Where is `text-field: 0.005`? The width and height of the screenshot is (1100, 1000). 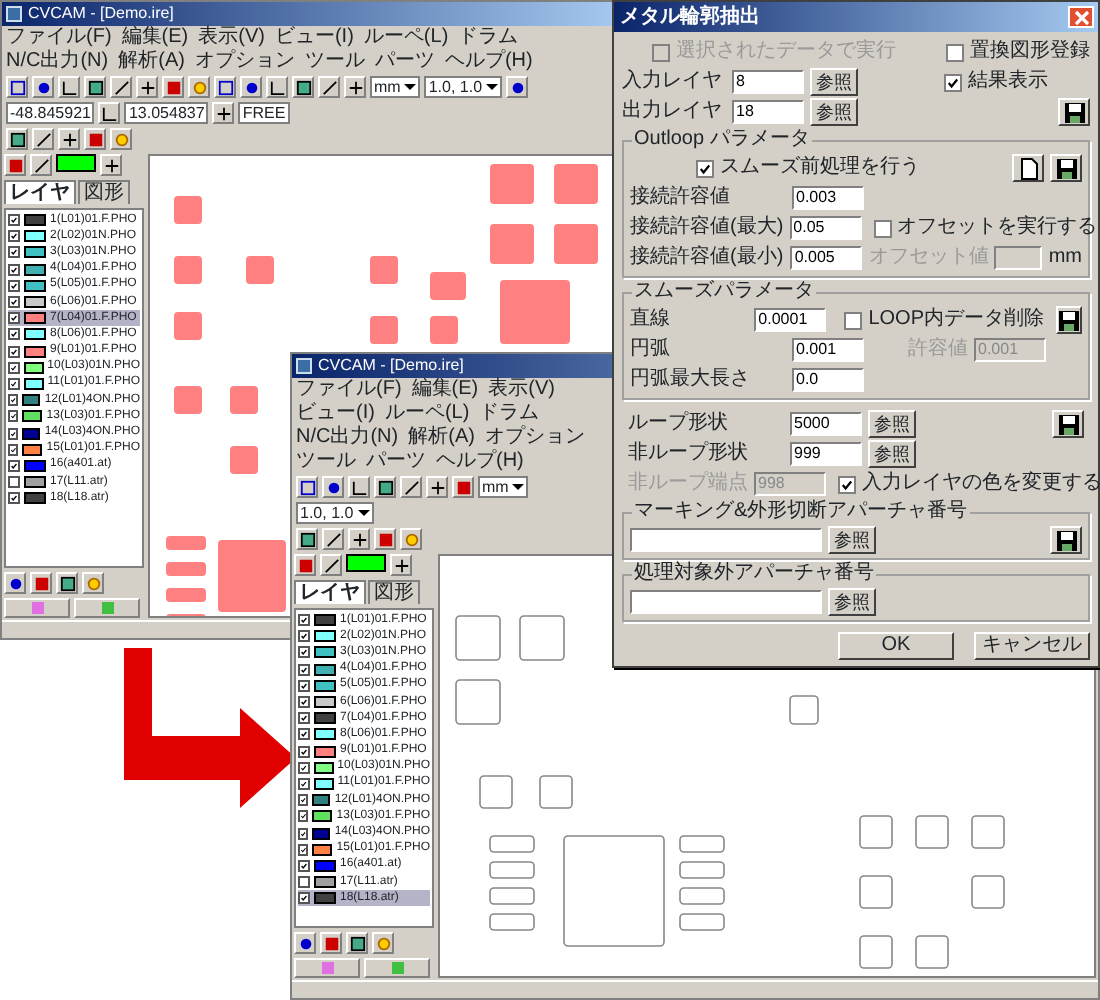
text-field: 0.005 is located at coordinates (826, 258).